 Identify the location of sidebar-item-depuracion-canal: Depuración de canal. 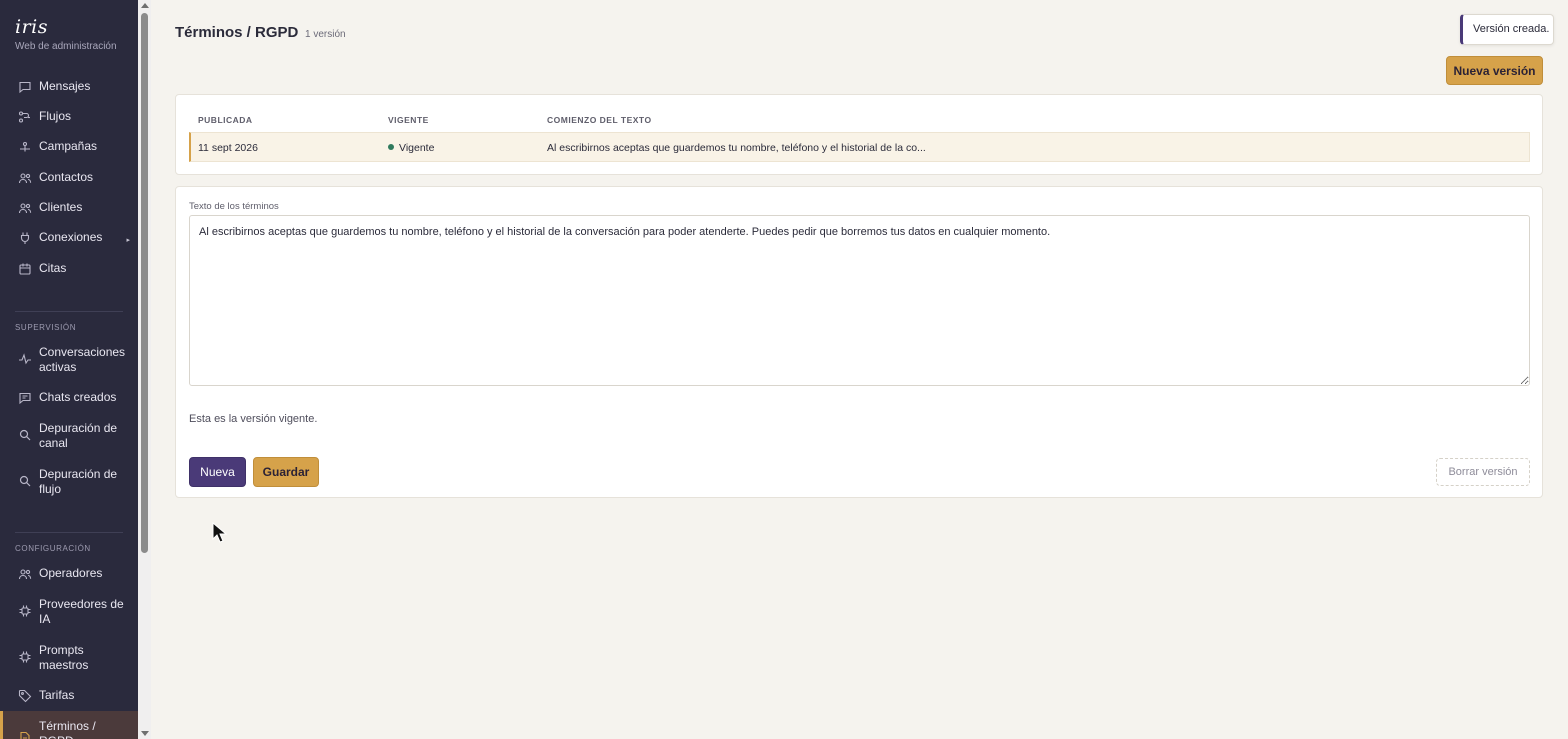
(69, 436).